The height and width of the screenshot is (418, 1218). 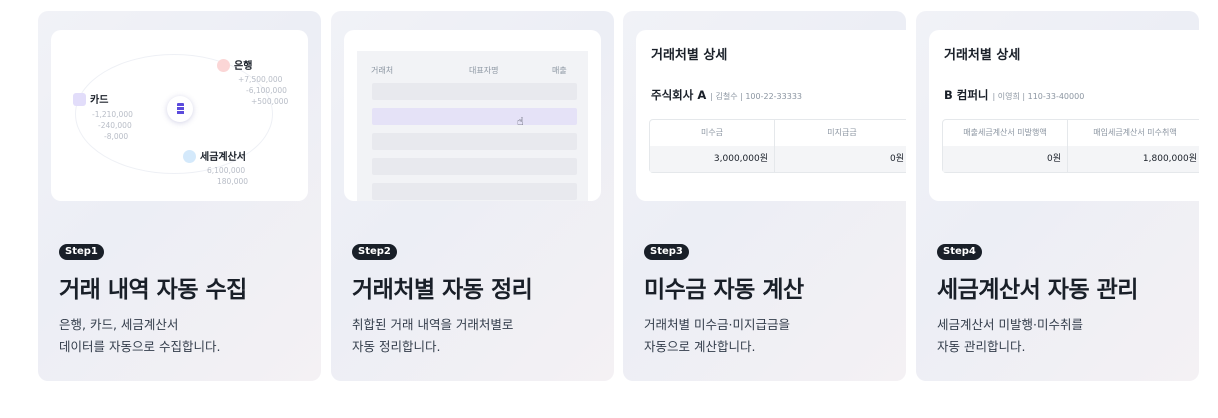 I want to click on client-table: 거래처 대표자명 매출 ☝, so click(x=472, y=126).